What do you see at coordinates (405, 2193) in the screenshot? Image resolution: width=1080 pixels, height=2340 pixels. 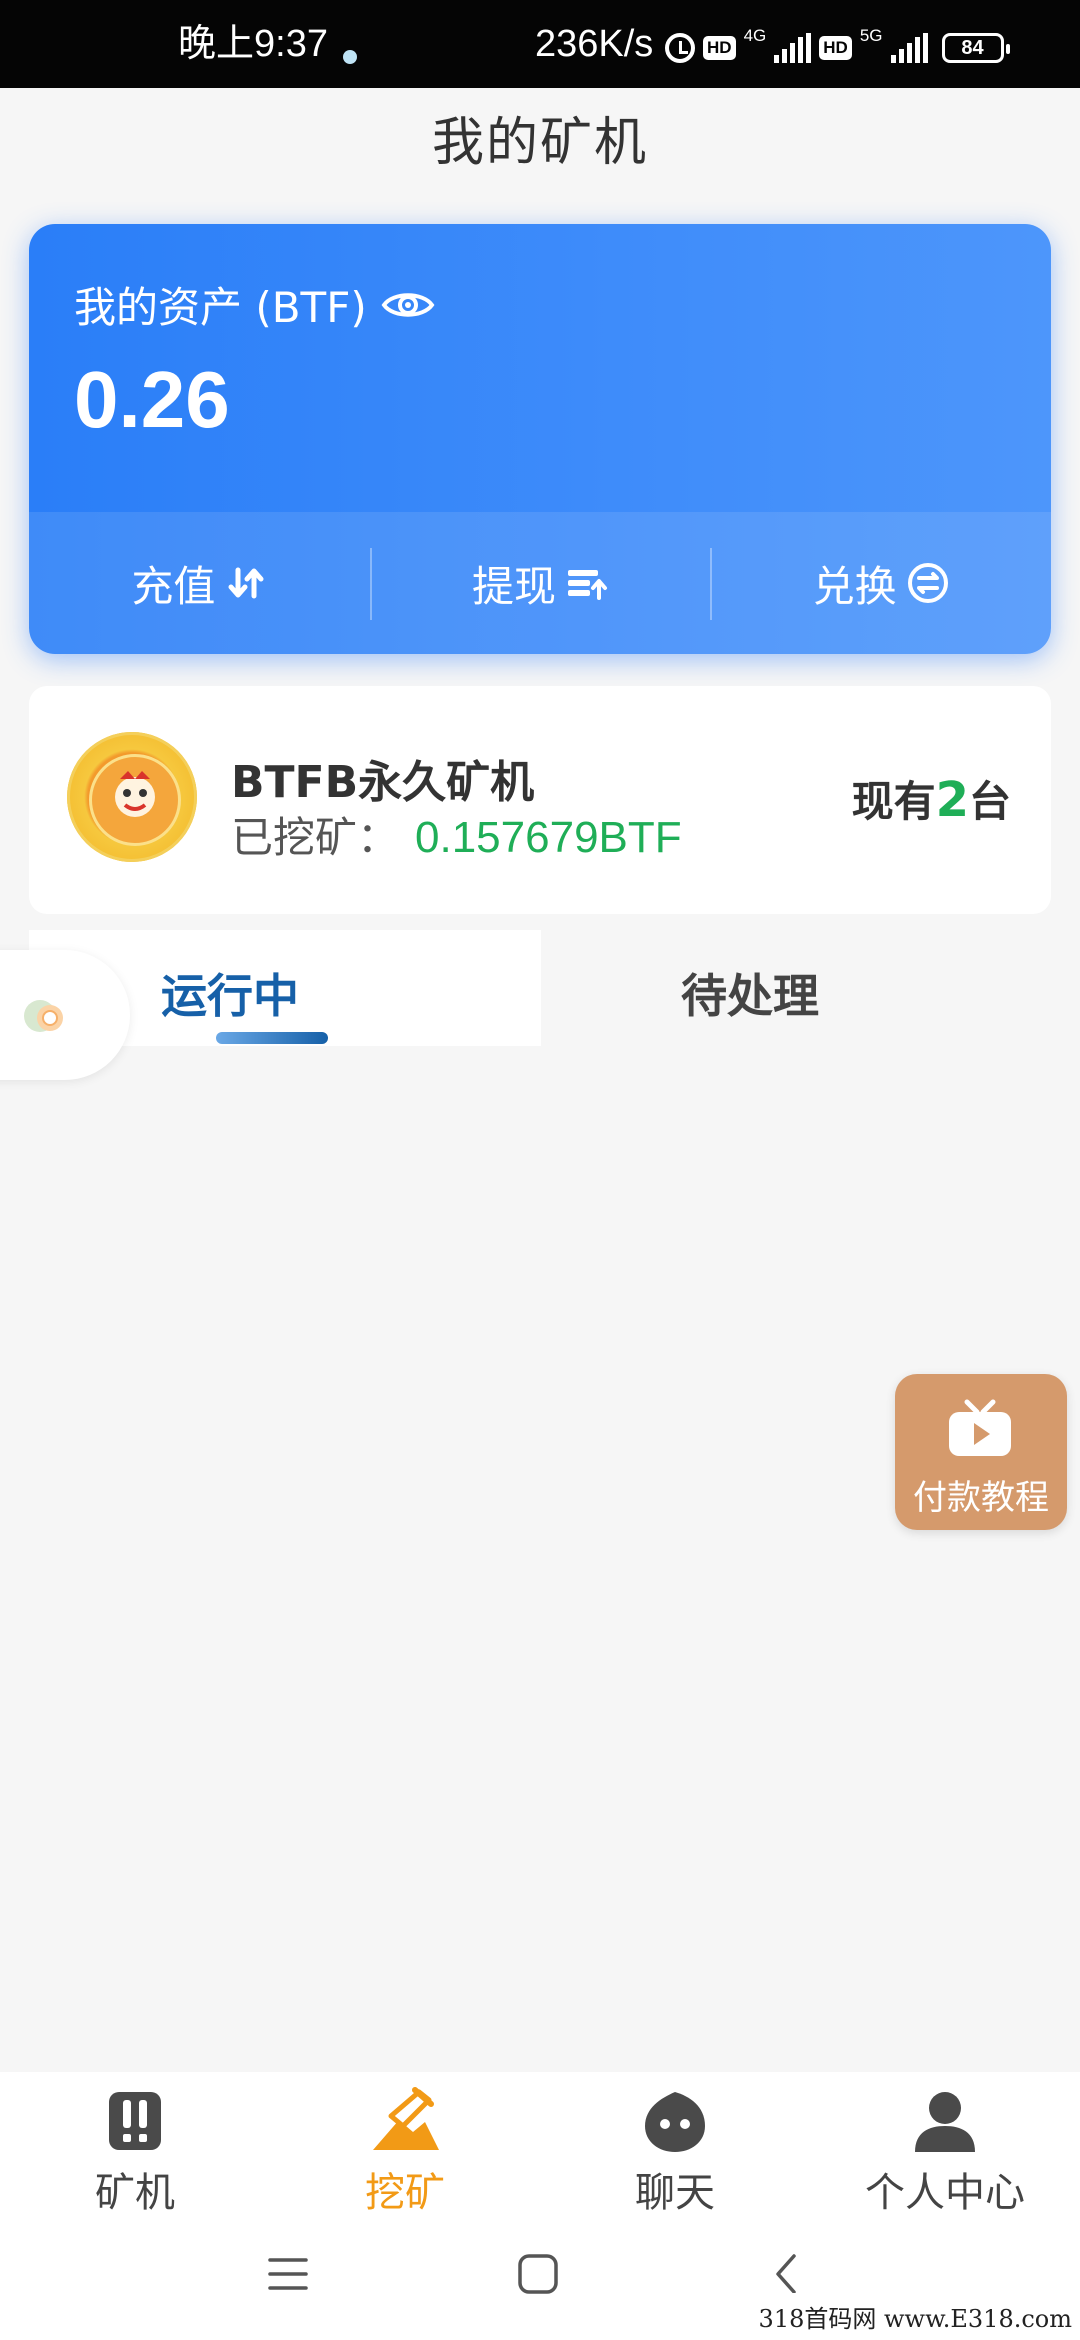 I see `nav-label-mining: 挖矿` at bounding box center [405, 2193].